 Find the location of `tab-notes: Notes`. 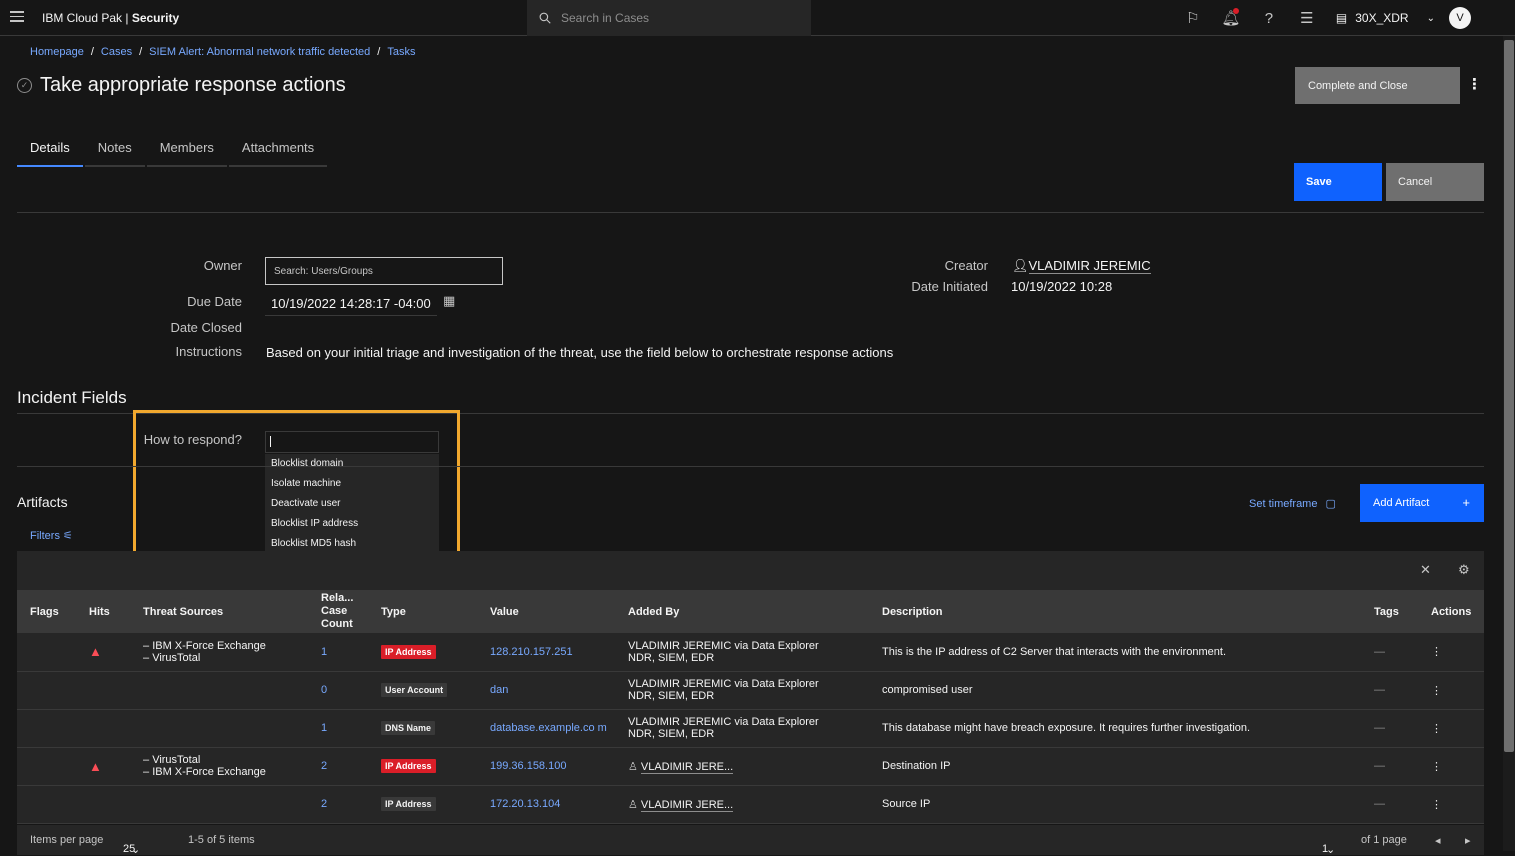

tab-notes: Notes is located at coordinates (114, 149).